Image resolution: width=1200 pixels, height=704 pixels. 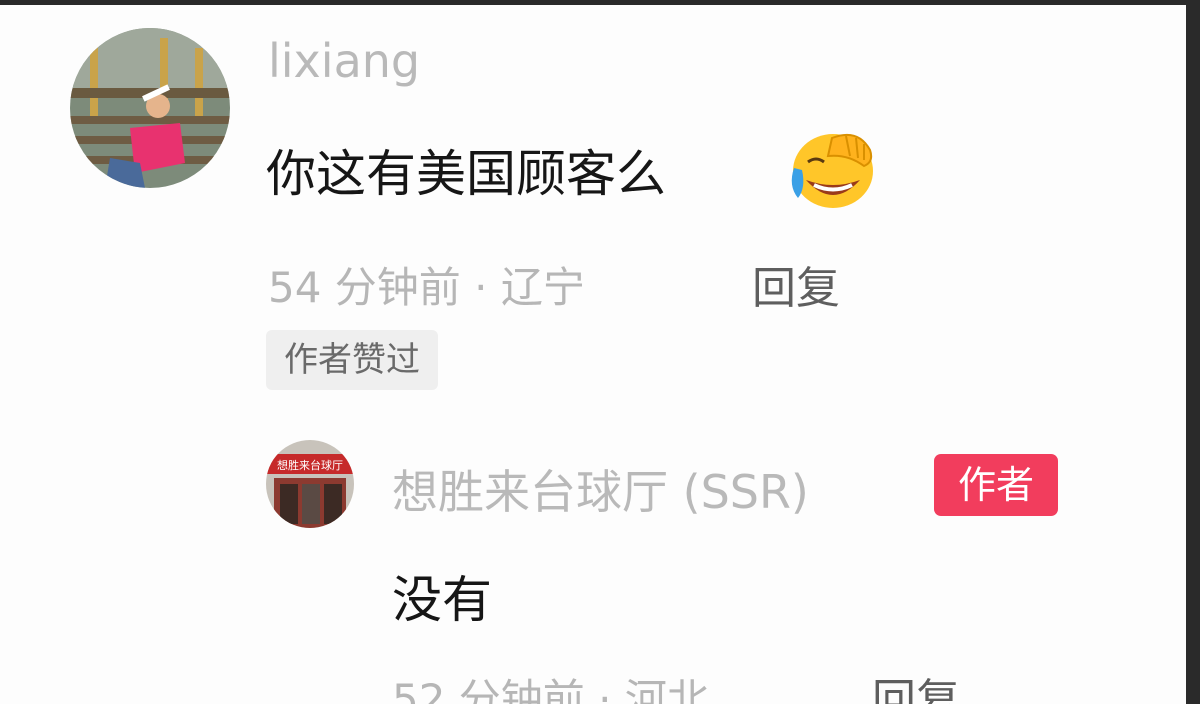 I want to click on comment-text: 你这有美国顾客么, so click(x=466, y=170).